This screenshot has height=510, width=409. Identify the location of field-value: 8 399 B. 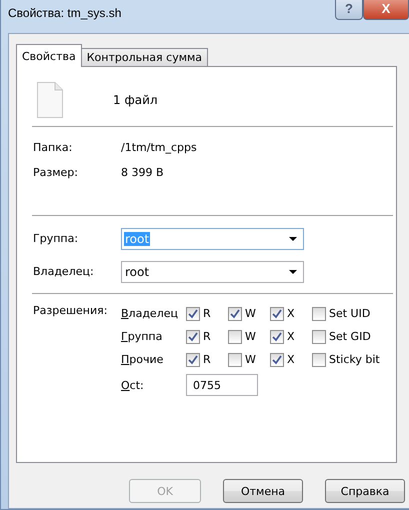
(143, 172).